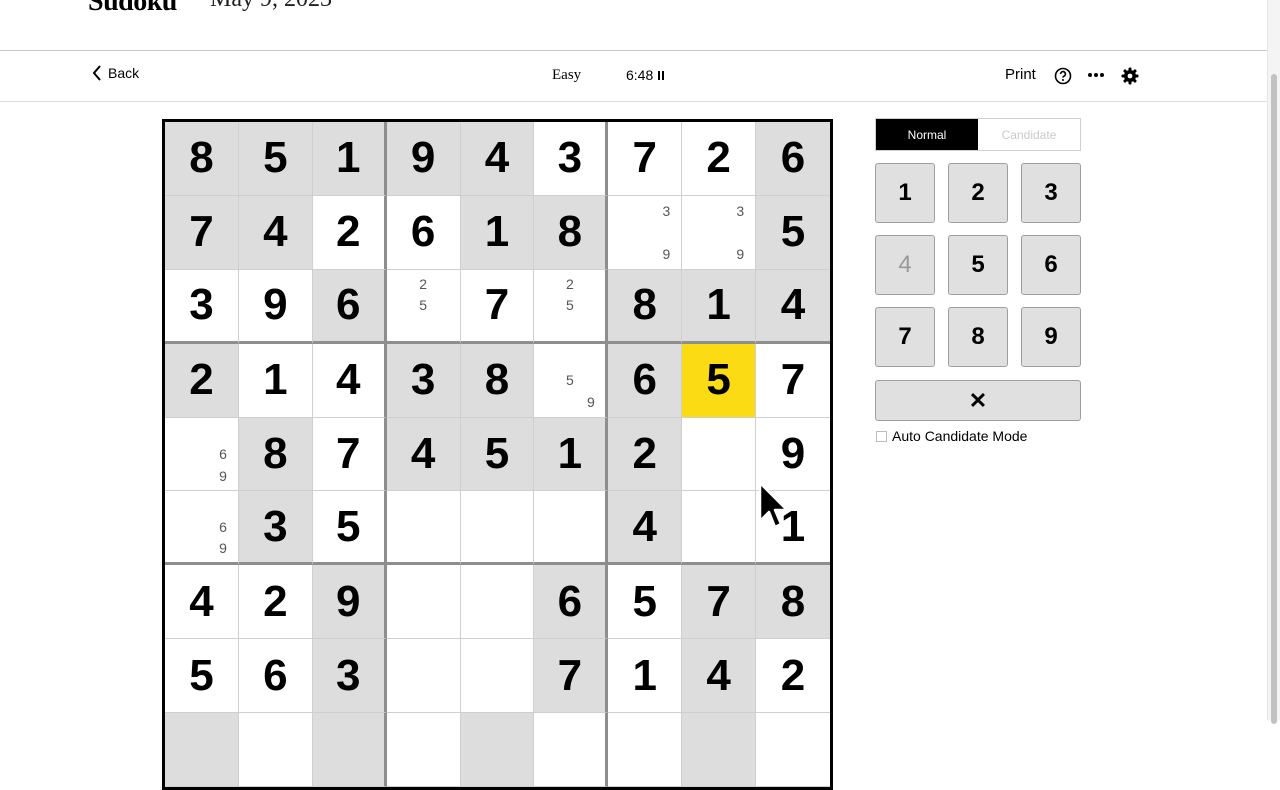 The image size is (1280, 790). What do you see at coordinates (978, 400) in the screenshot?
I see `erase-button: ✕` at bounding box center [978, 400].